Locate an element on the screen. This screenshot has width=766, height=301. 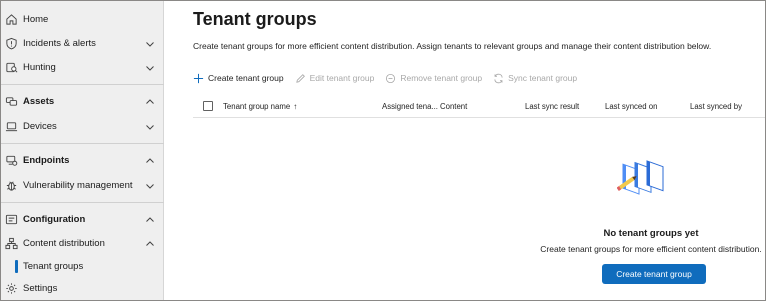
column-header-last-synced-on: Last synced on is located at coordinates (631, 106).